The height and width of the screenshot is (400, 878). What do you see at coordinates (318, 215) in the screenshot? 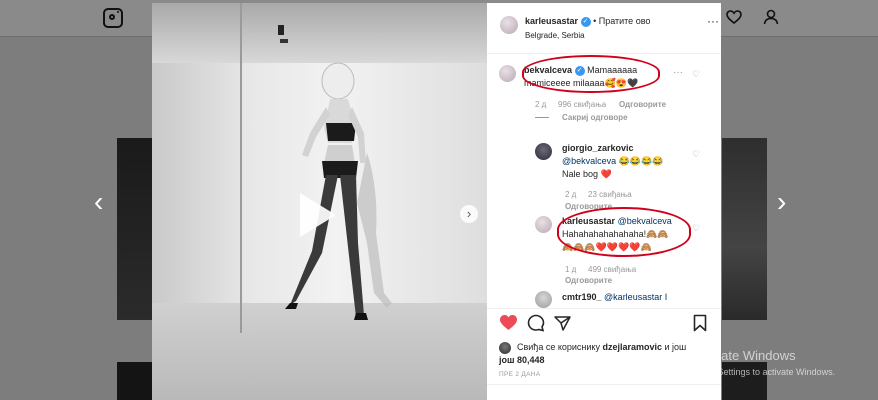
I see `play-icon` at bounding box center [318, 215].